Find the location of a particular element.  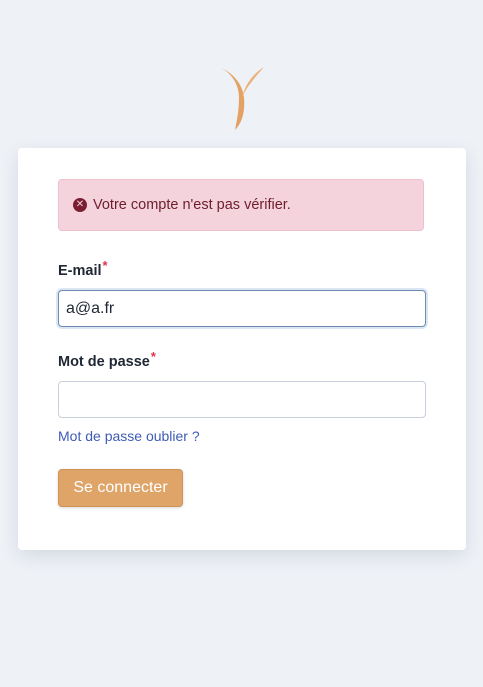

brand-logo-icon is located at coordinates (243, 98).